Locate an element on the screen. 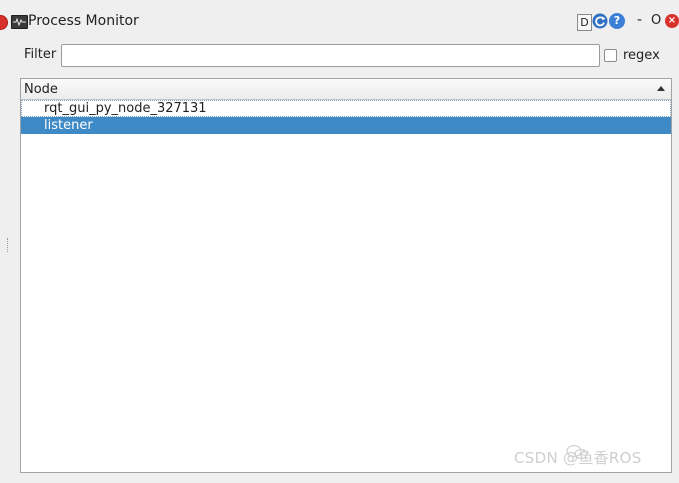  watermark-text: CSDN @鱼香ROS is located at coordinates (578, 458).